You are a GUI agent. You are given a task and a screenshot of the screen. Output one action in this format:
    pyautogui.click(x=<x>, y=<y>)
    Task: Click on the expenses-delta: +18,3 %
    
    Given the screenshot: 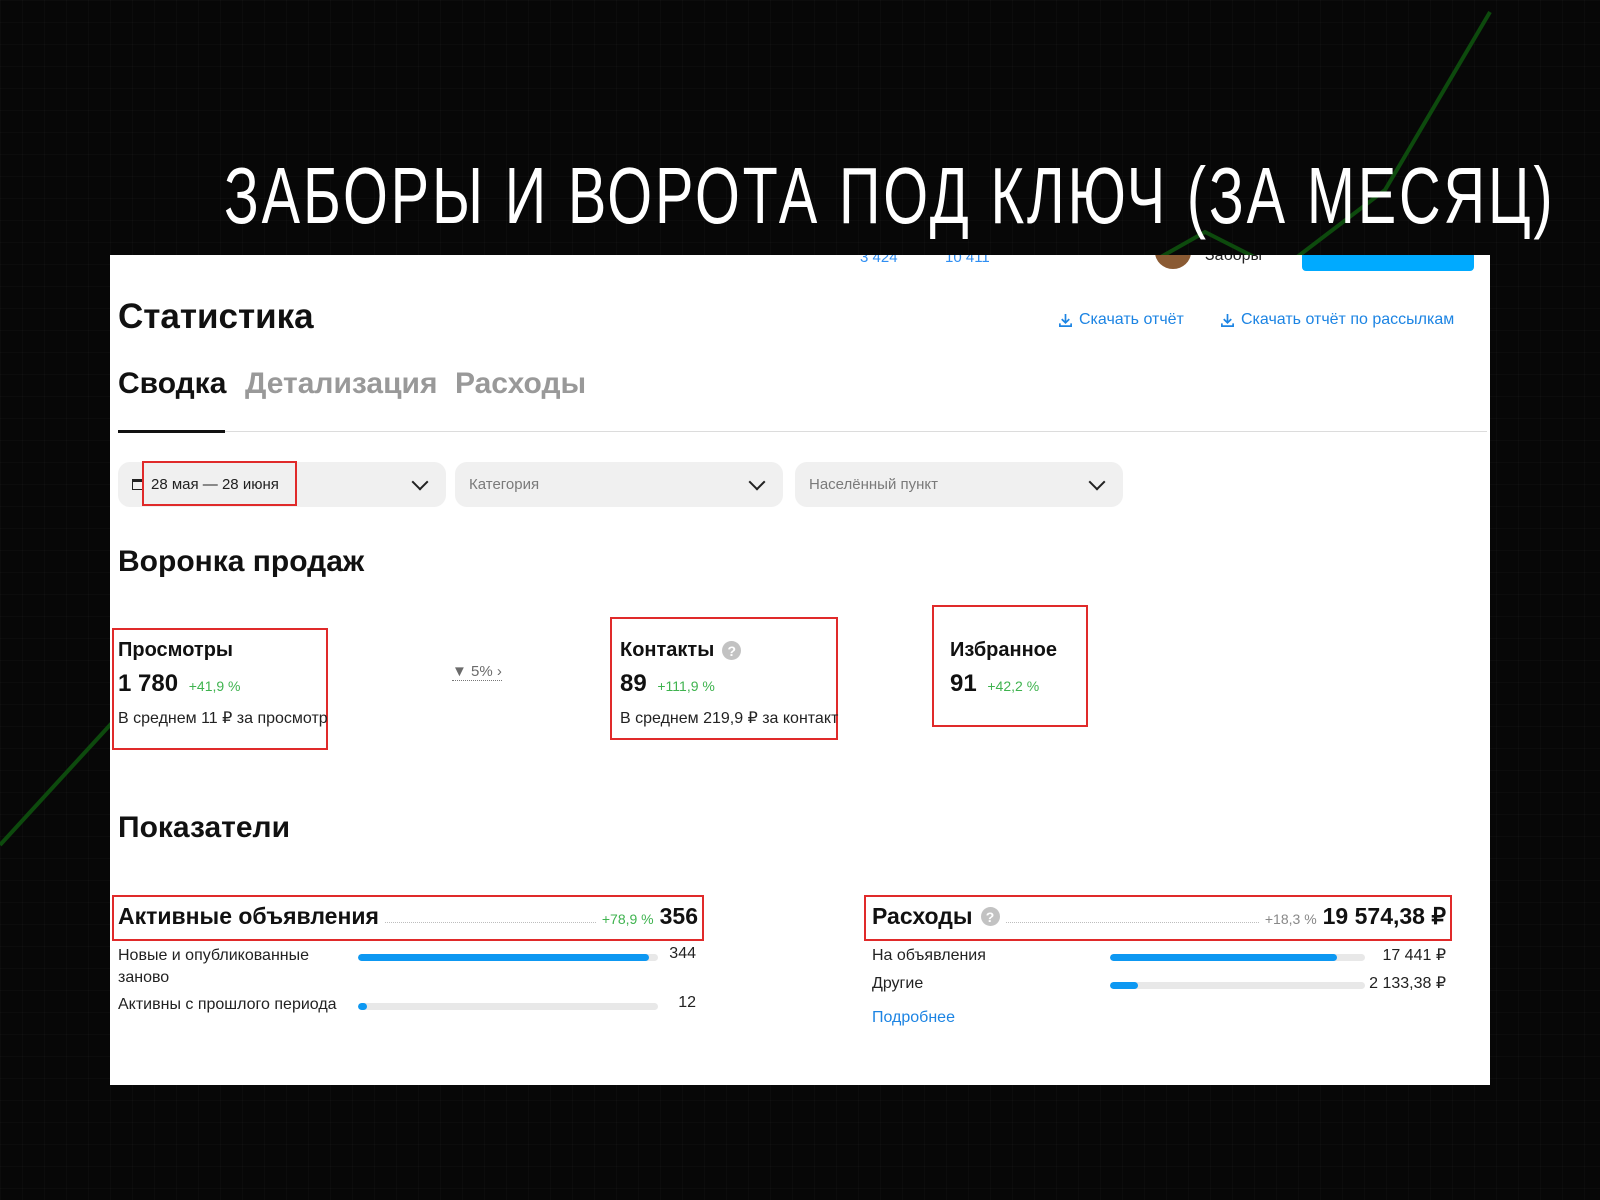 What is the action you would take?
    pyautogui.click(x=1290, y=919)
    